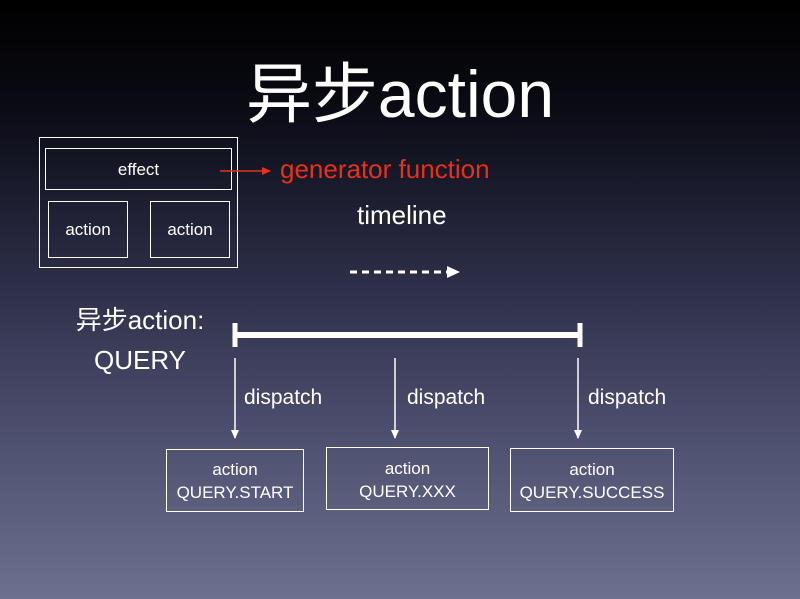 Image resolution: width=800 pixels, height=599 pixels. Describe the element at coordinates (402, 215) in the screenshot. I see `timeline-label: timeline` at that location.